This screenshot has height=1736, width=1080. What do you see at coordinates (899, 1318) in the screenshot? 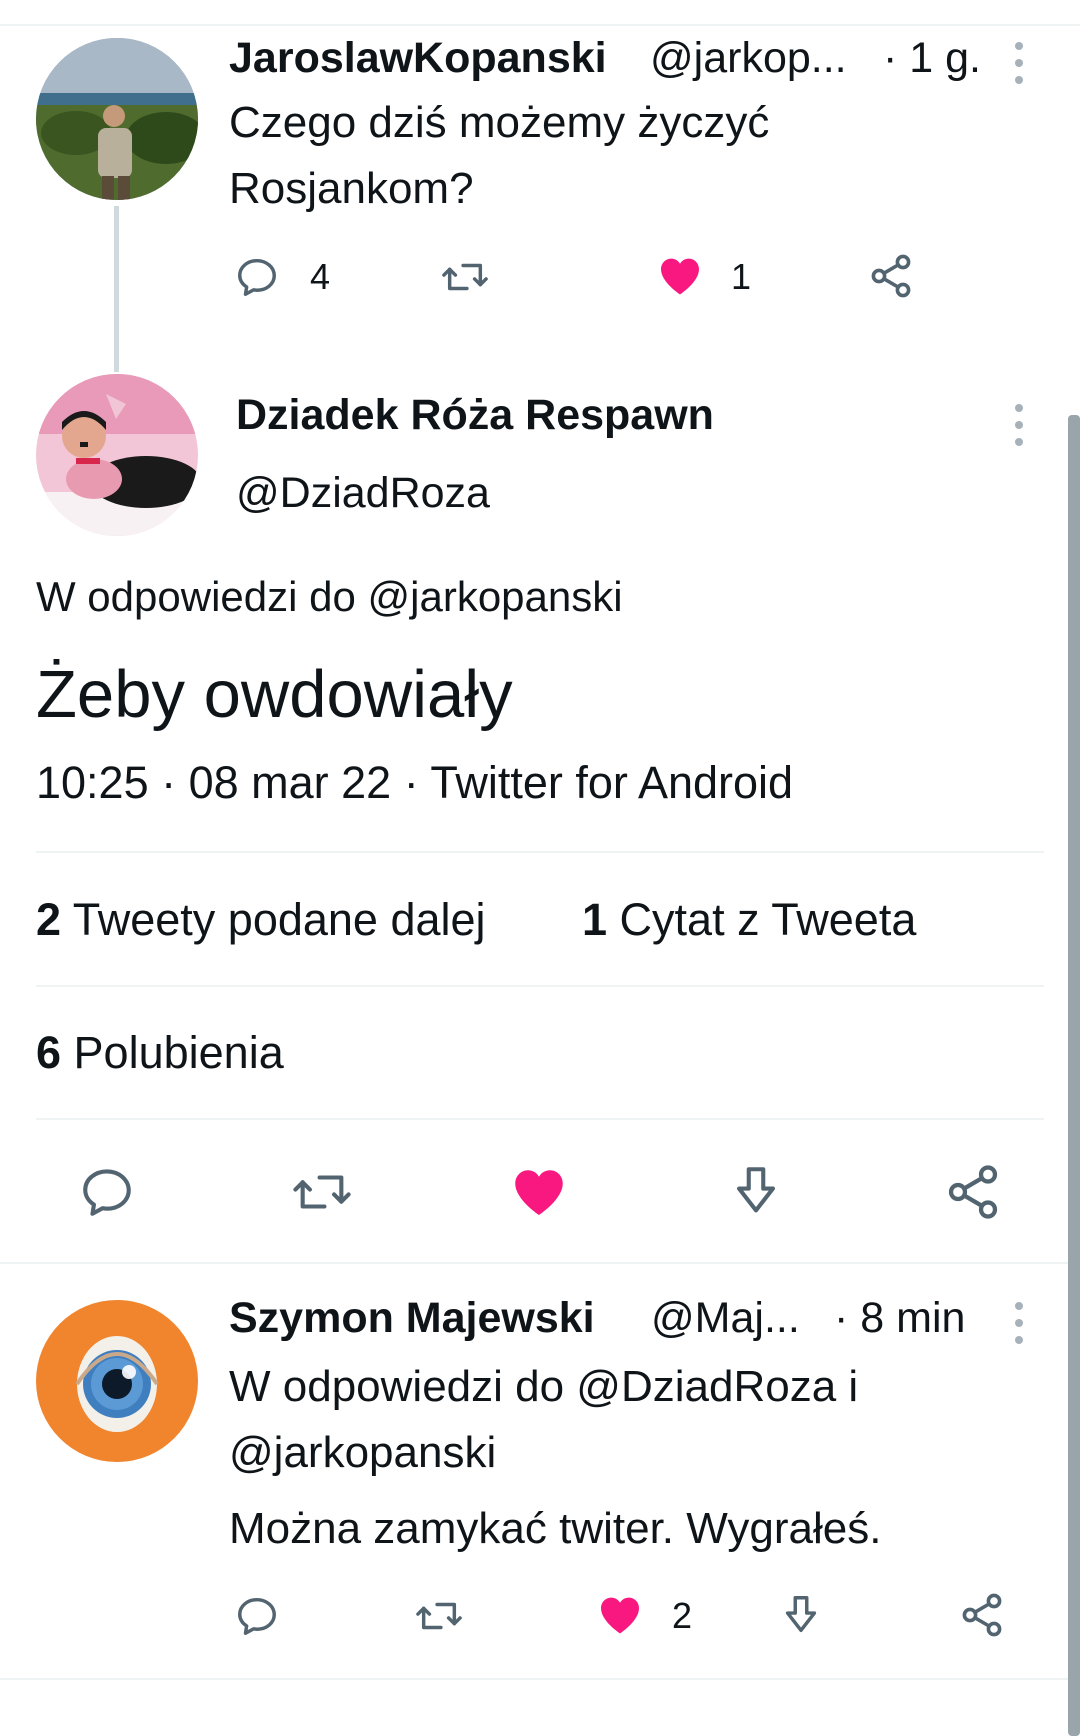
I see `tweet-time: · 8 min` at bounding box center [899, 1318].